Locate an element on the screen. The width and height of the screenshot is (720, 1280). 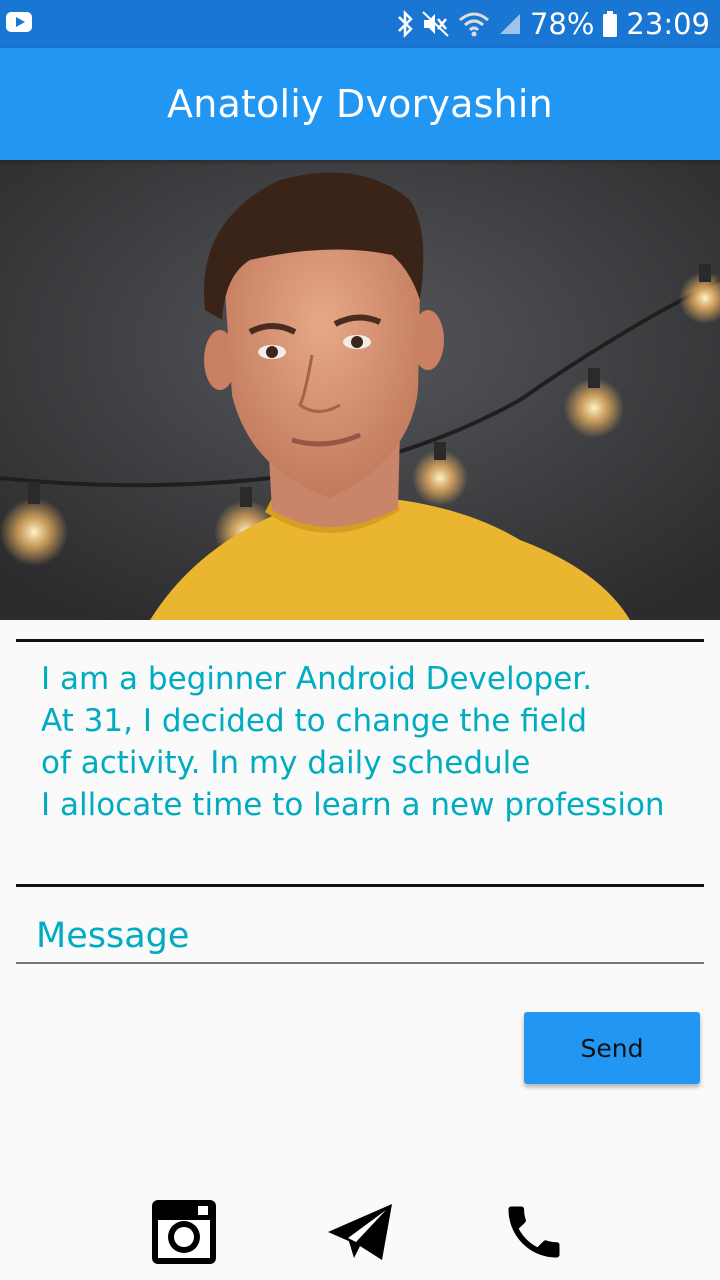
top-divider is located at coordinates (360, 640).